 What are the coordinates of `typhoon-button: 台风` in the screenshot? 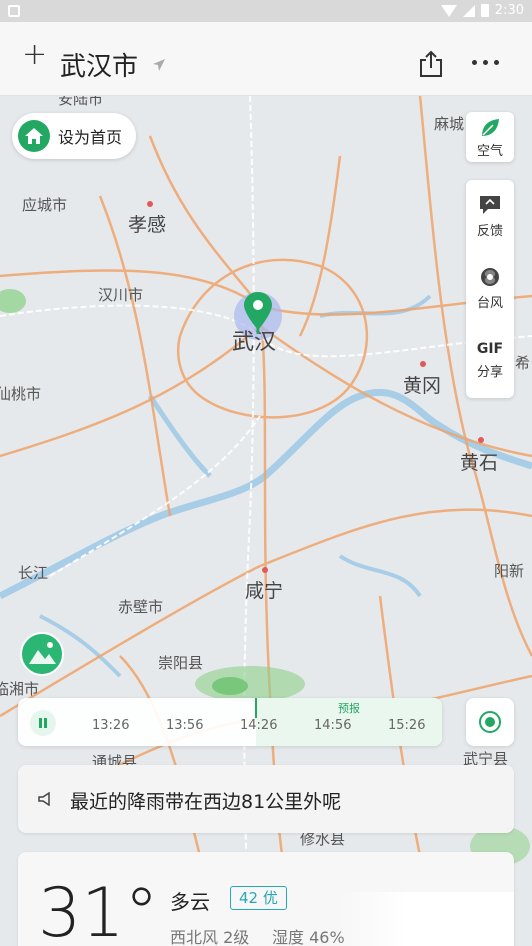 It's located at (490, 288).